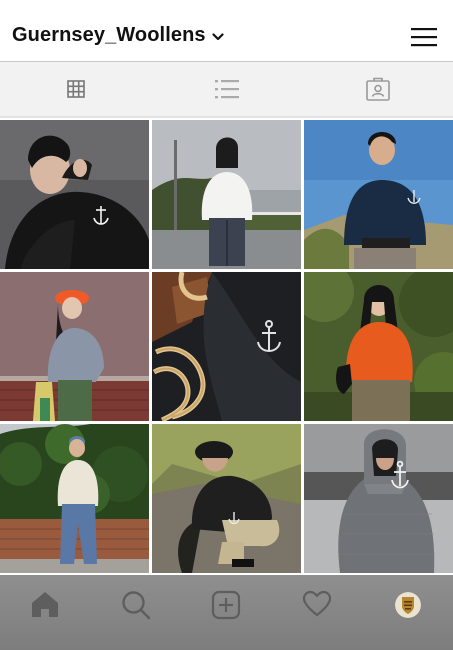  I want to click on nav-activity, so click(317, 612).